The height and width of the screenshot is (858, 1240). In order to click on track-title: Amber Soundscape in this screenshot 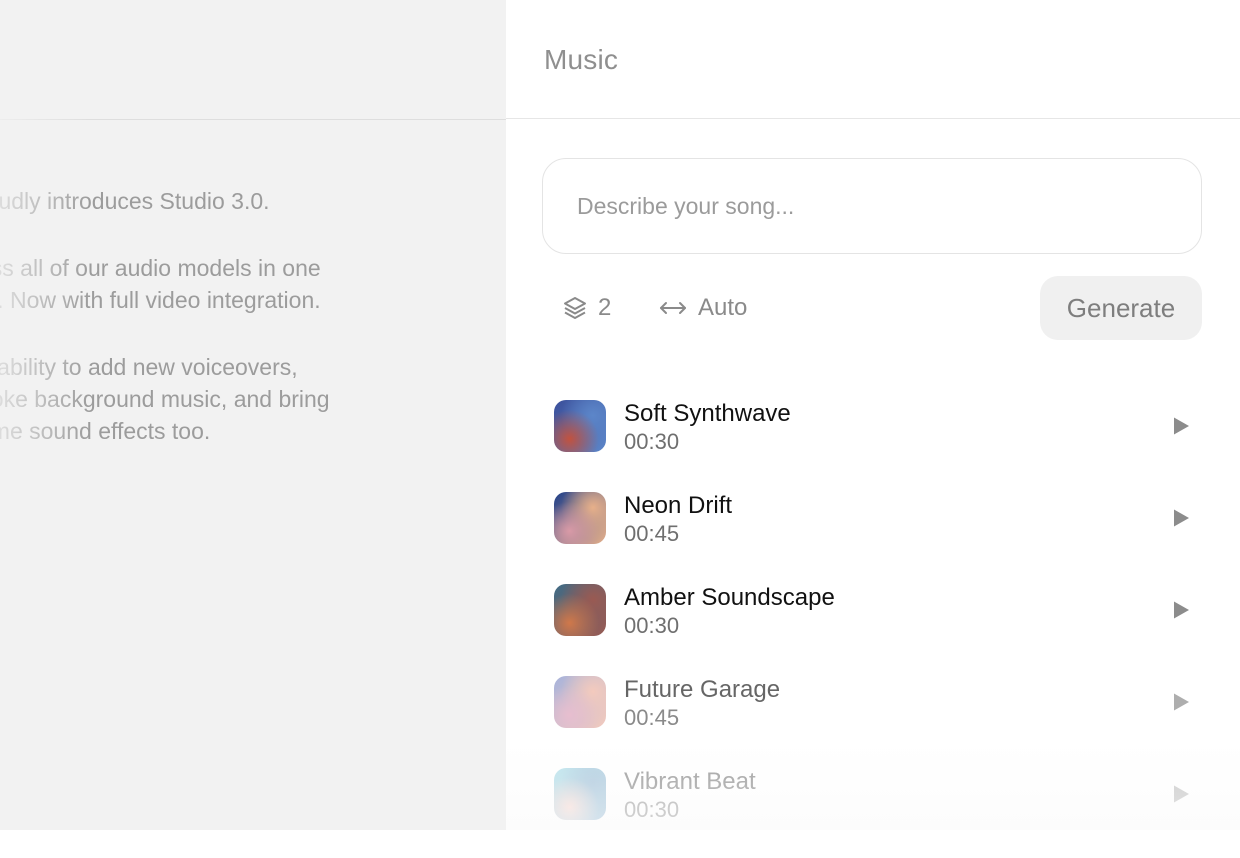, I will do `click(729, 597)`.